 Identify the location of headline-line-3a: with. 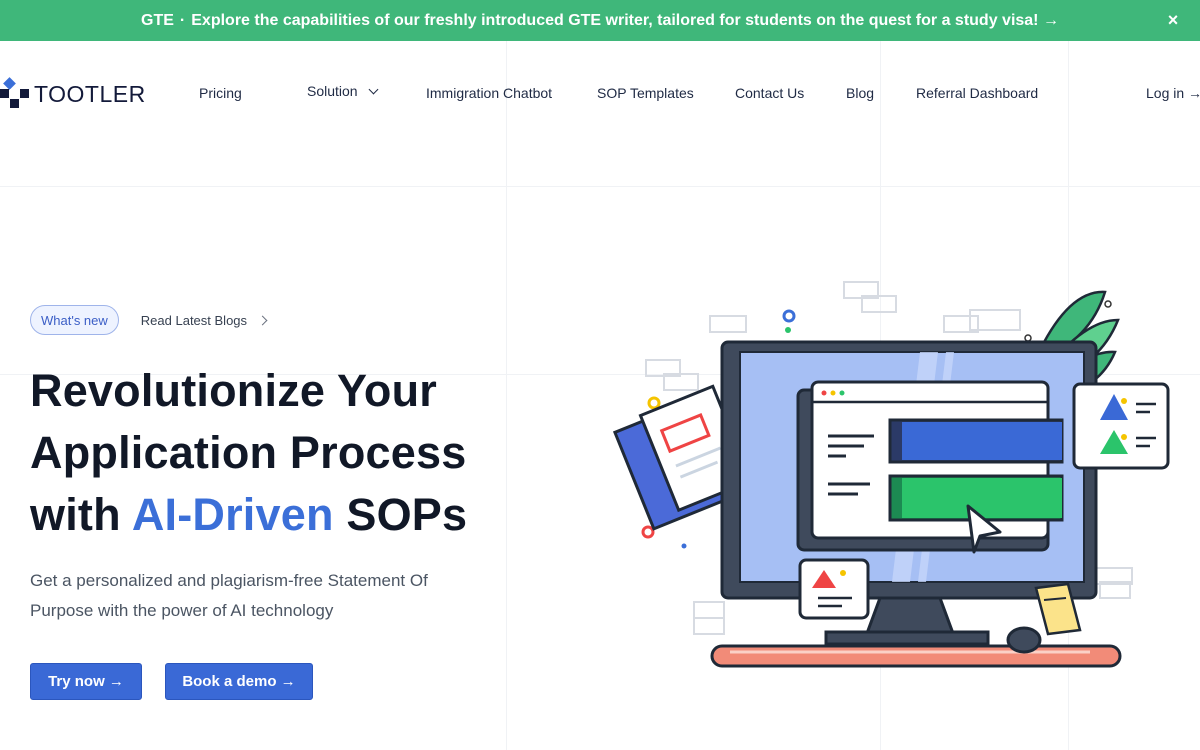
(81, 514).